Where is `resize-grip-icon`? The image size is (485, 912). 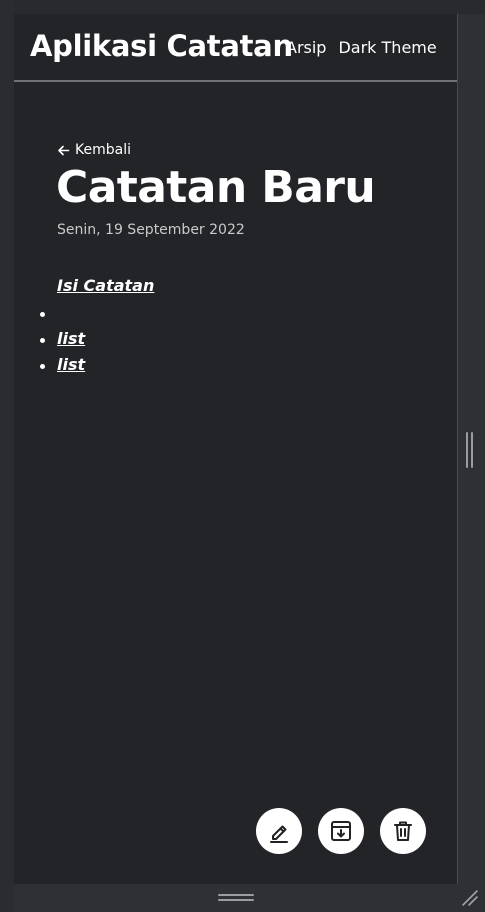 resize-grip-icon is located at coordinates (470, 898).